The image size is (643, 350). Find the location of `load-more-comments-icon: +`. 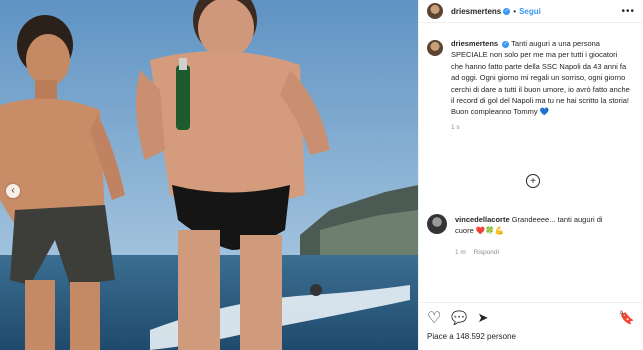

load-more-comments-icon: + is located at coordinates (533, 181).